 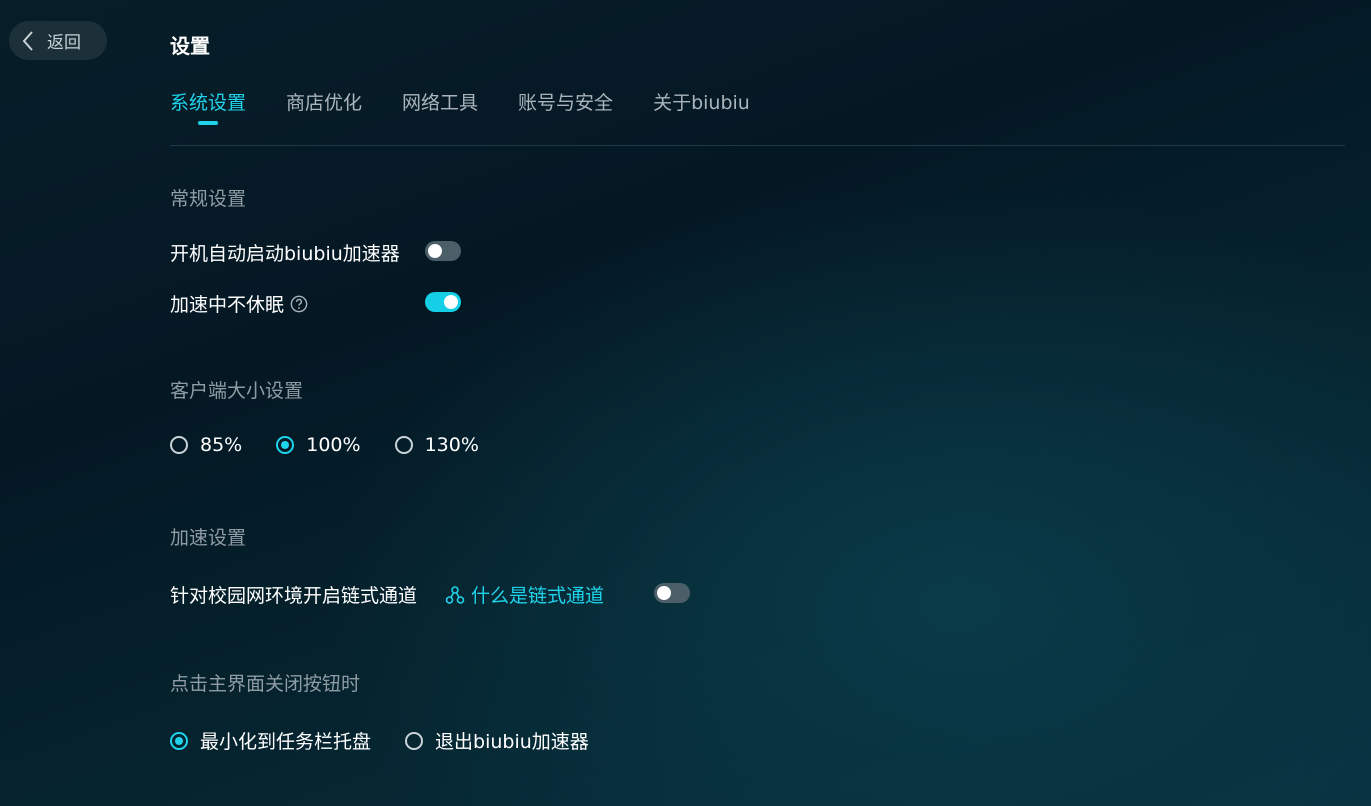 What do you see at coordinates (443, 251) in the screenshot?
I see `autostart-toggle` at bounding box center [443, 251].